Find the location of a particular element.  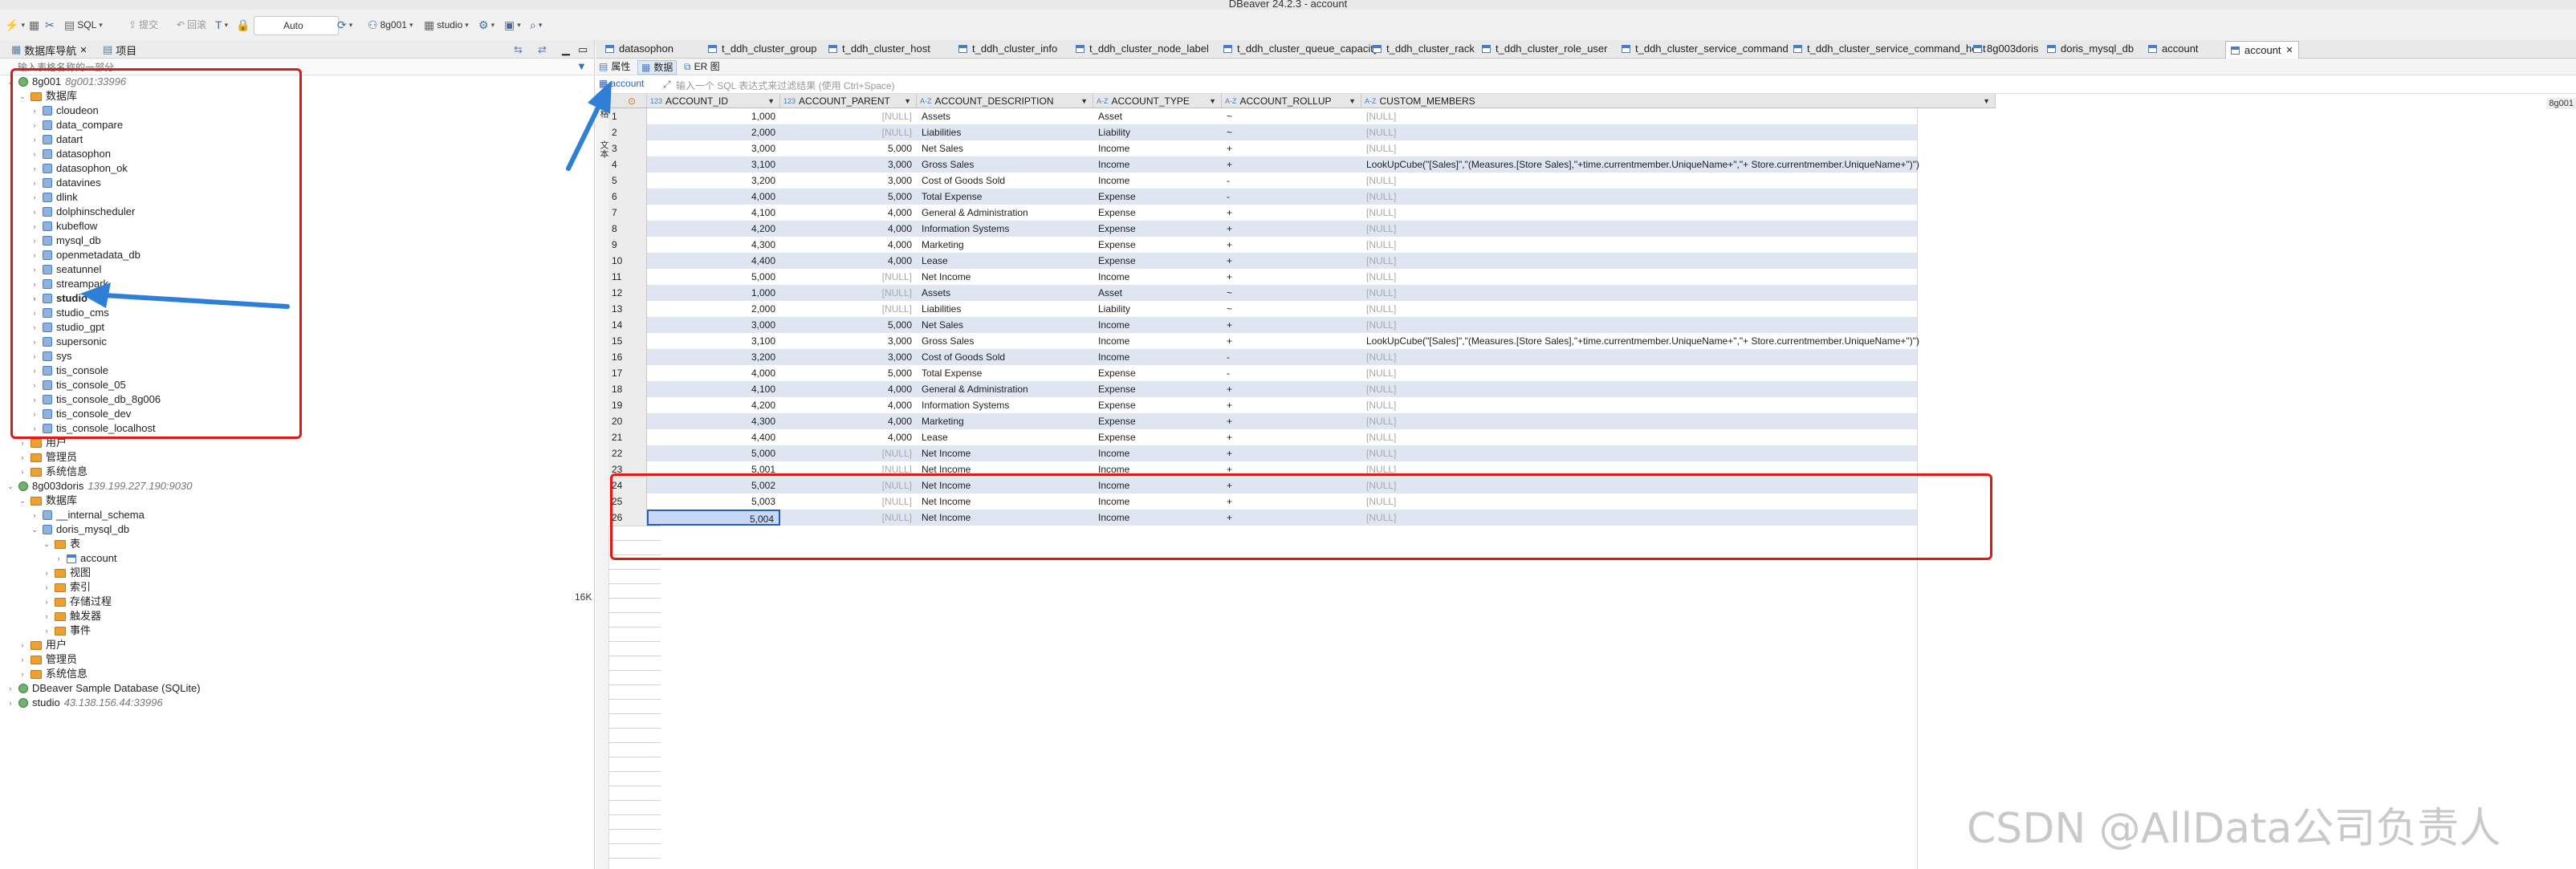

arrow-head-studio is located at coordinates (95, 295).